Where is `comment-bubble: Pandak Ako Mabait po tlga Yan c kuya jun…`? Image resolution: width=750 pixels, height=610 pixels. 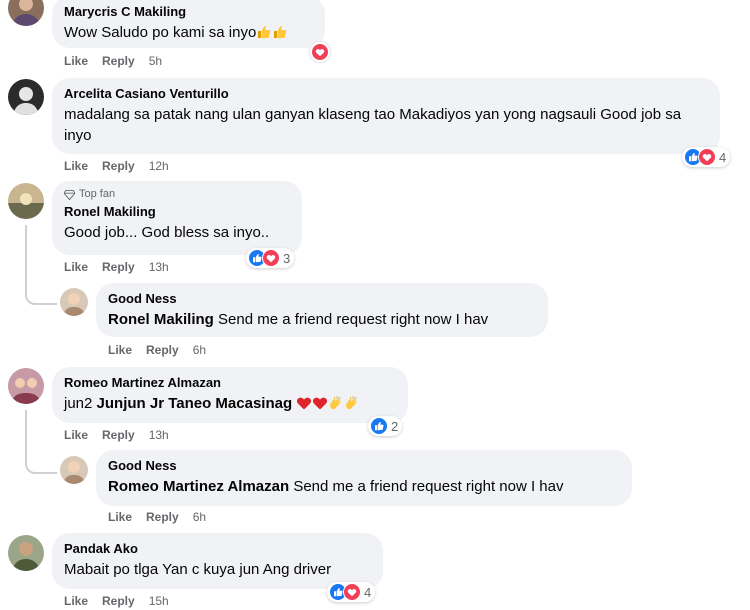 comment-bubble: Pandak Ako Mabait po tlga Yan c kuya jun… is located at coordinates (217, 561).